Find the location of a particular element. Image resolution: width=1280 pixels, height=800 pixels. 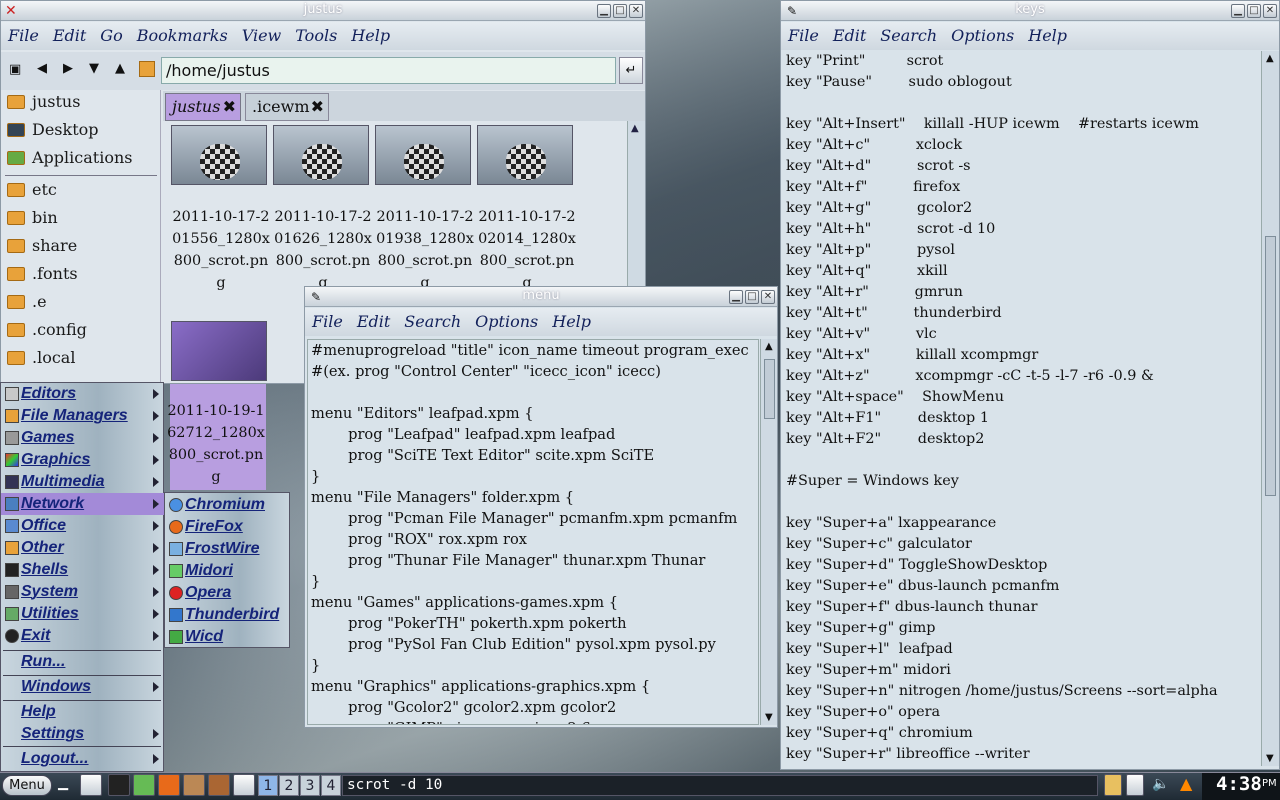

volume-icon: 🔈 is located at coordinates (1160, 784).